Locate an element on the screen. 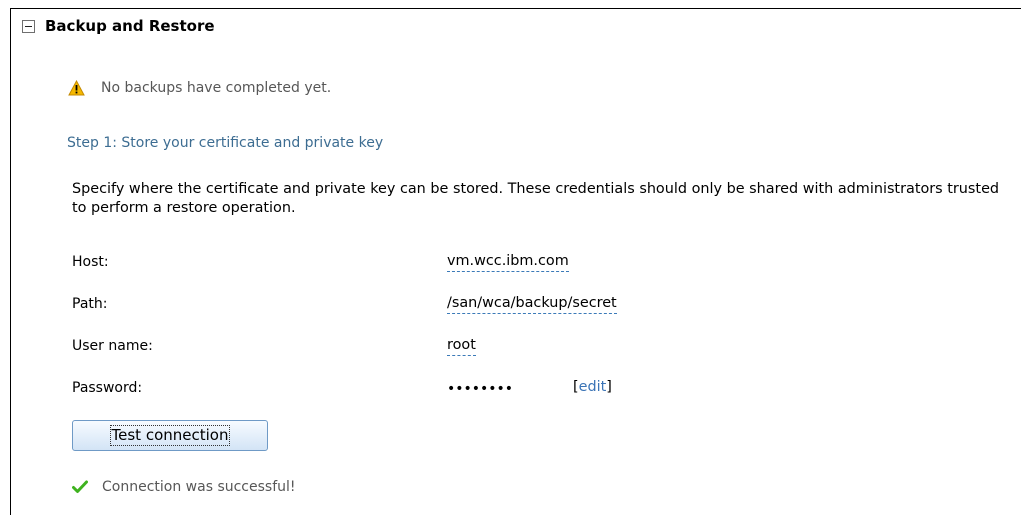 The height and width of the screenshot is (515, 1021). path-label: Path: is located at coordinates (90, 304).